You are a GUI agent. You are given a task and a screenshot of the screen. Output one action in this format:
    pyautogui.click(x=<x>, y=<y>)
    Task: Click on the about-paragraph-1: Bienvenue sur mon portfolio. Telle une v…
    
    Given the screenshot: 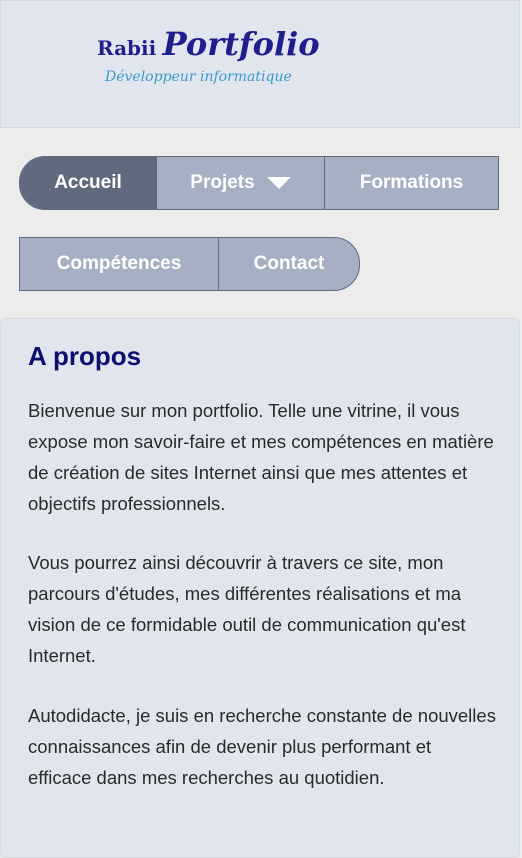 What is the action you would take?
    pyautogui.click(x=261, y=457)
    